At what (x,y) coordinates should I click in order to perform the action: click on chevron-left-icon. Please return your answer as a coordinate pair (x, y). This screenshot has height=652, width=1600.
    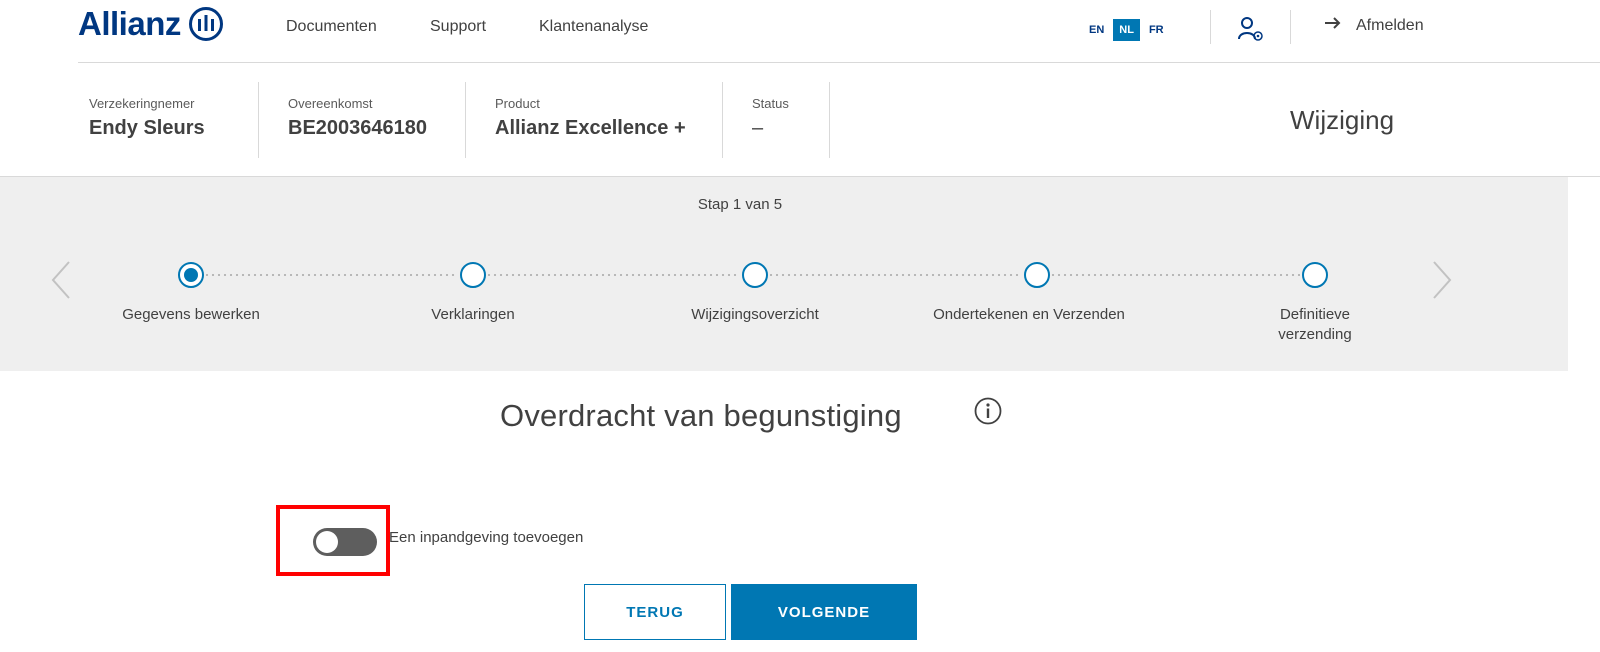
    Looking at the image, I should click on (61, 280).